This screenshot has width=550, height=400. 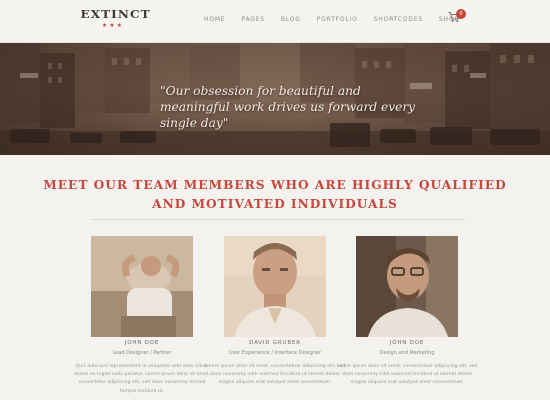 I want to click on logo-text: EXTINCT, so click(x=115, y=14).